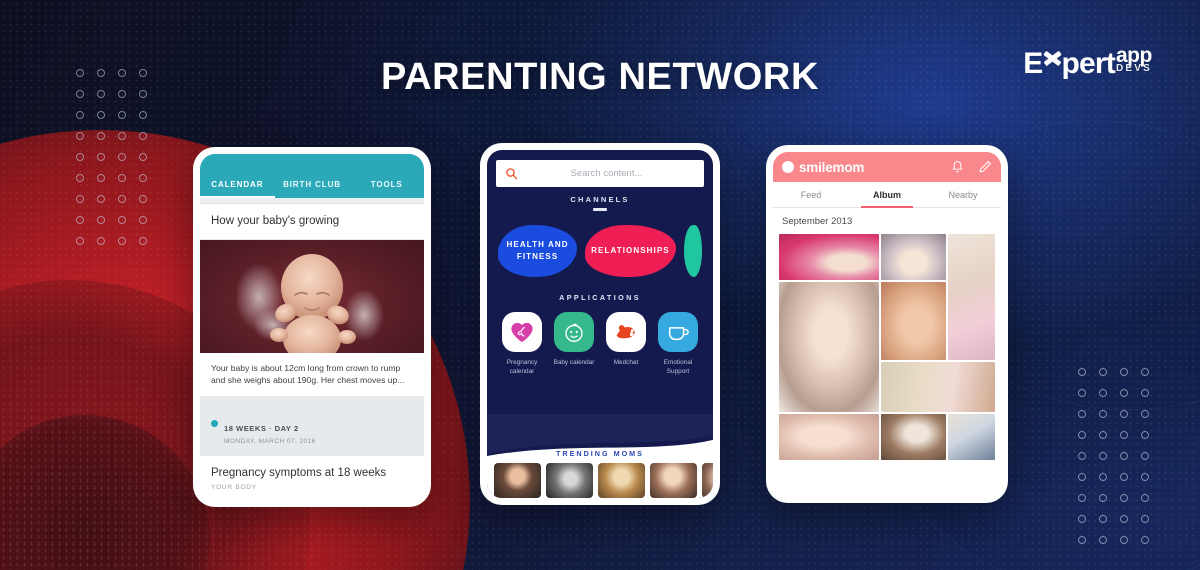 This screenshot has width=1200, height=570. I want to click on logo-wordmark: Expert, so click(1069, 63).